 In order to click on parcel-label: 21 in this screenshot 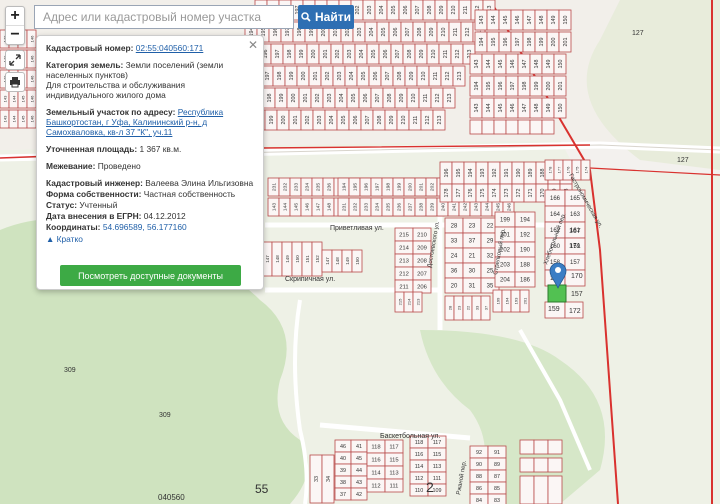, I will do `click(472, 257)`.